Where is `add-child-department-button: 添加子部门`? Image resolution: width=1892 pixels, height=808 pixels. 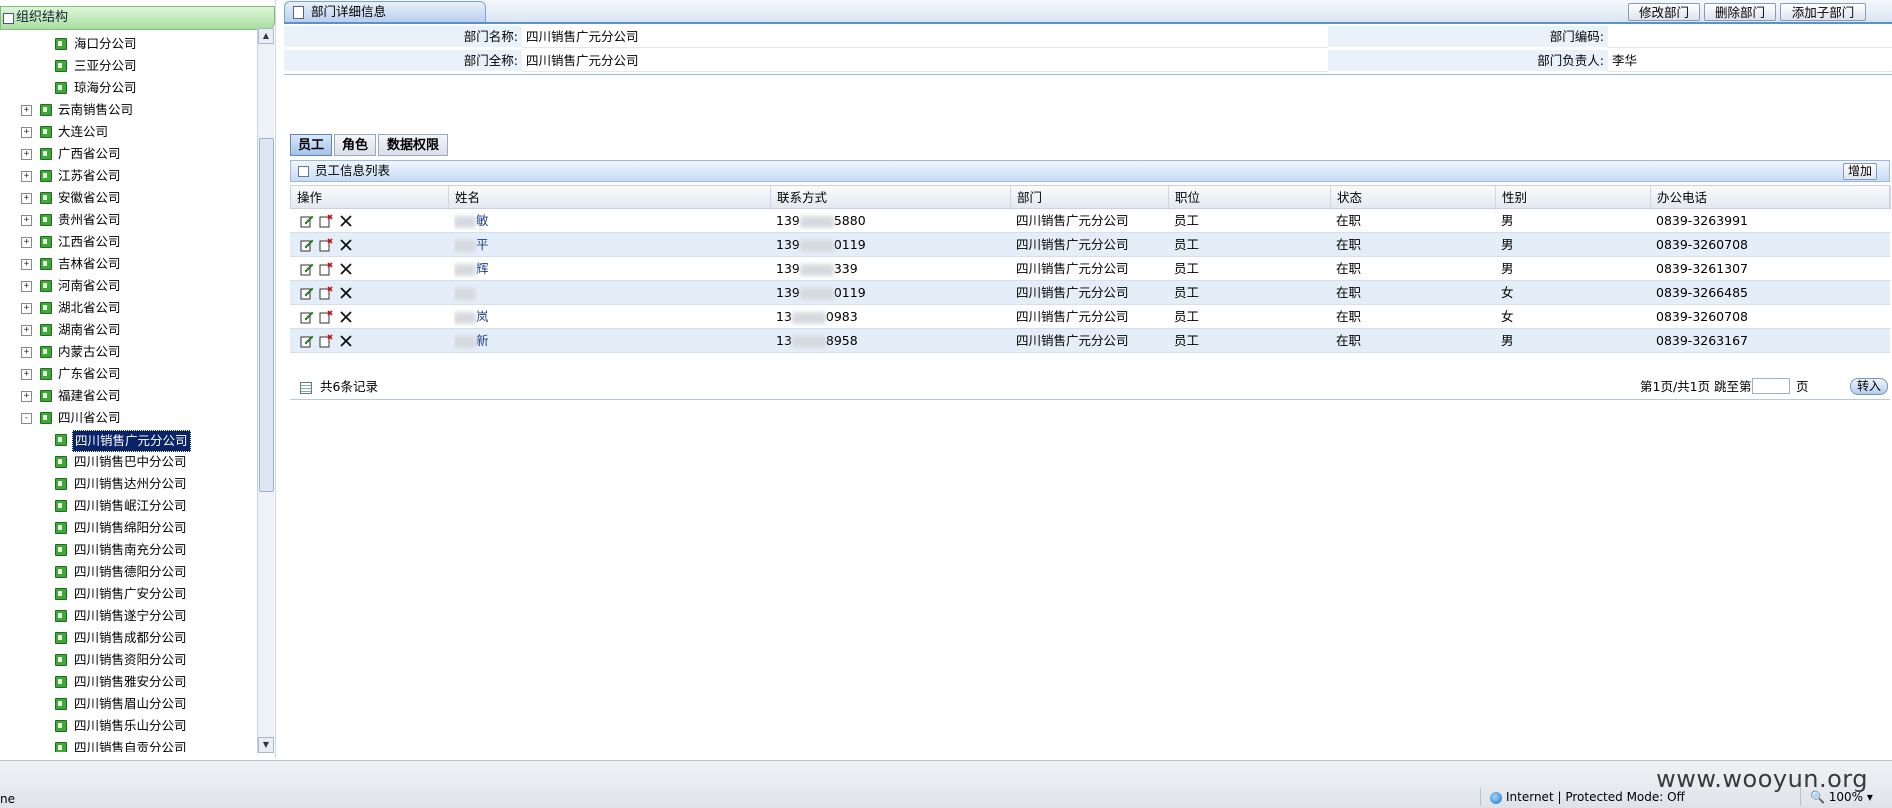
add-child-department-button: 添加子部门 is located at coordinates (1823, 12).